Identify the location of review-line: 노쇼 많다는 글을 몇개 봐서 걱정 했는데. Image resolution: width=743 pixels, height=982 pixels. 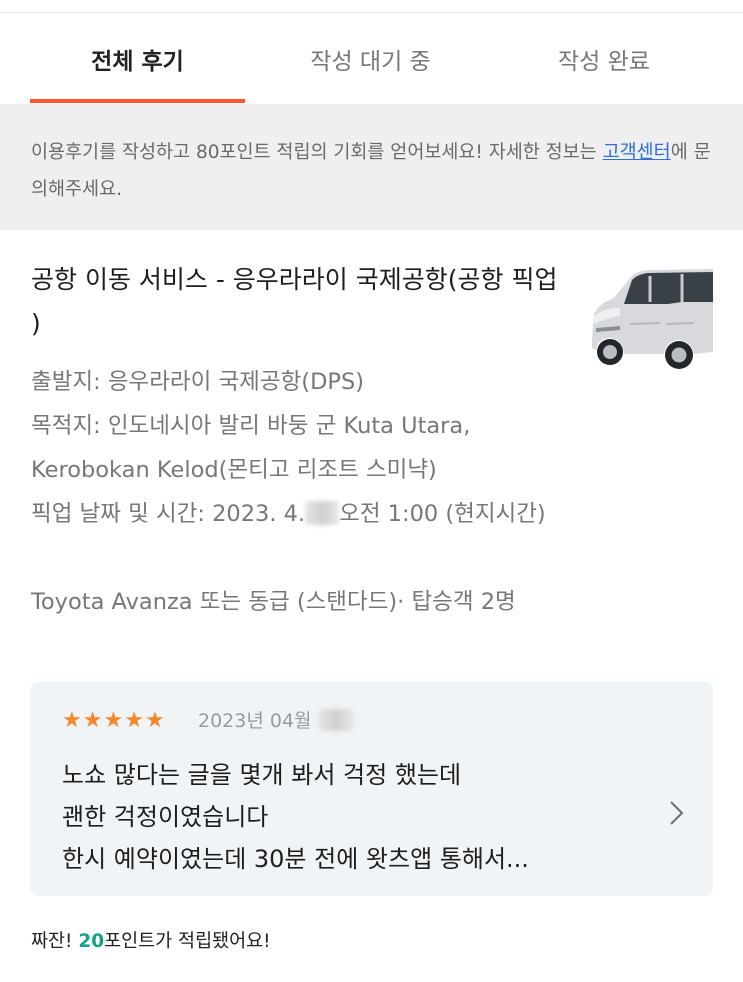
(262, 775).